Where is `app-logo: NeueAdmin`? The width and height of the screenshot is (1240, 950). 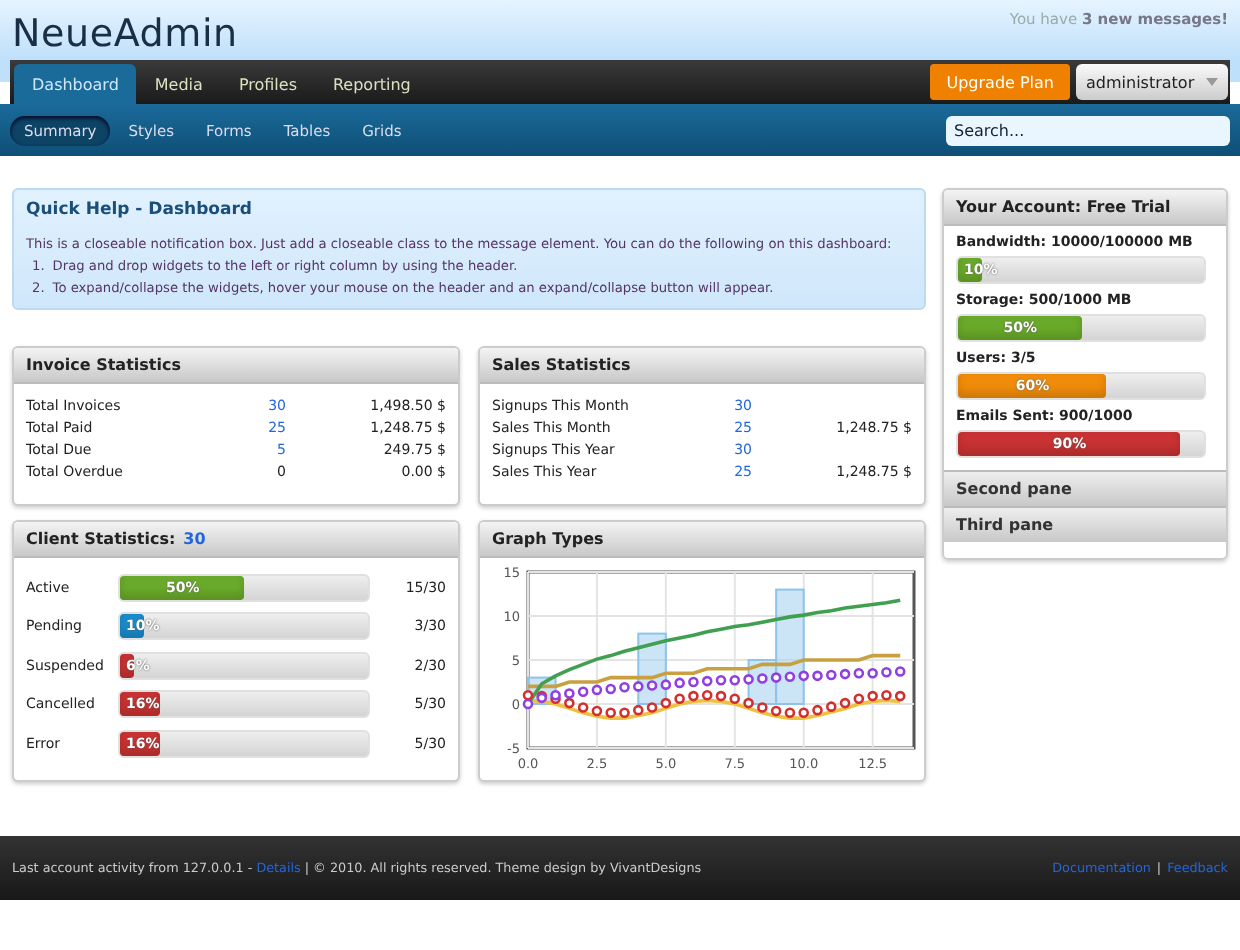 app-logo: NeueAdmin is located at coordinates (125, 34).